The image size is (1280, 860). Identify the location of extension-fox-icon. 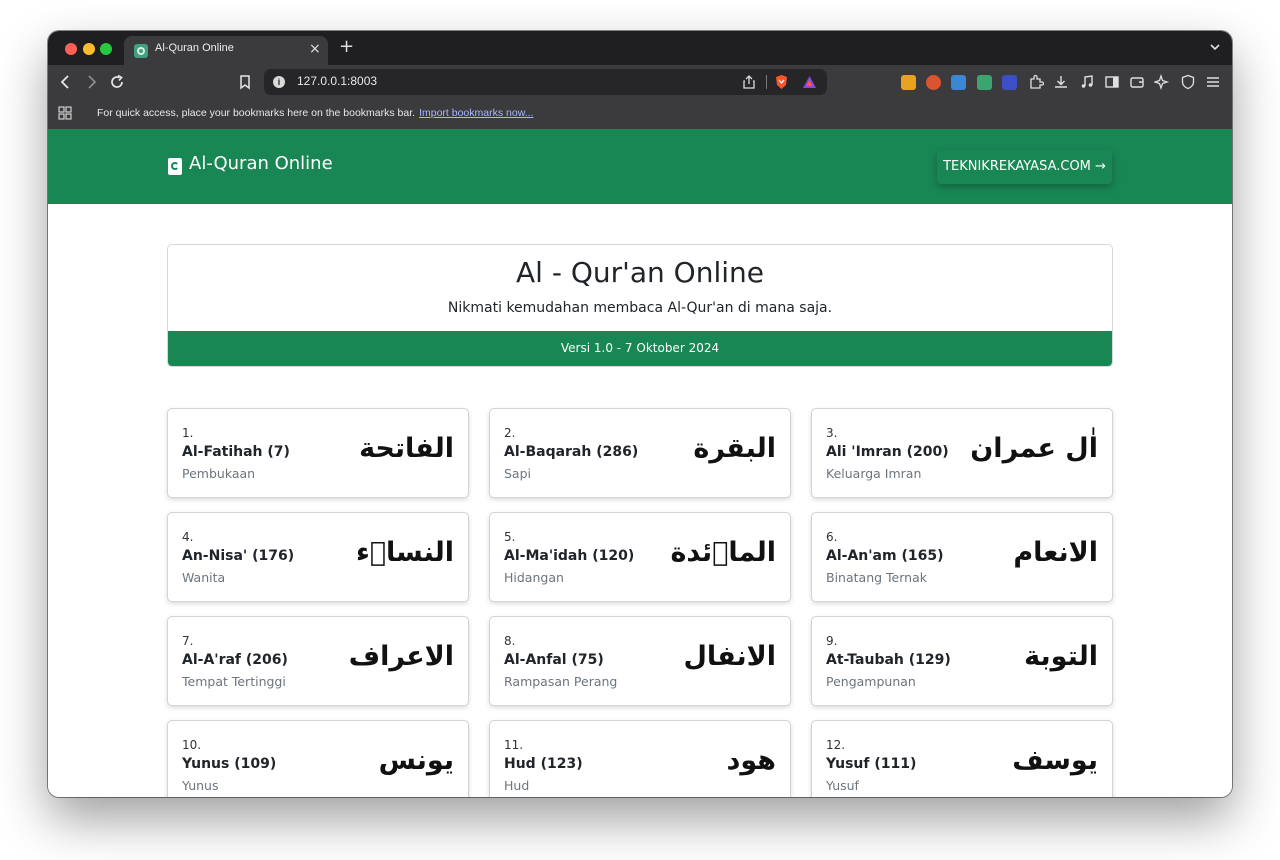
(933, 82).